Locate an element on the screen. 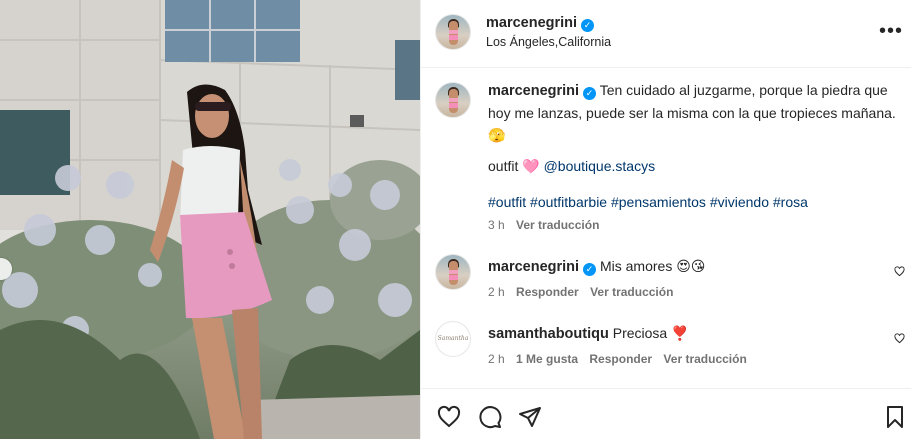  caption-emoji: 🫣 is located at coordinates (497, 135).